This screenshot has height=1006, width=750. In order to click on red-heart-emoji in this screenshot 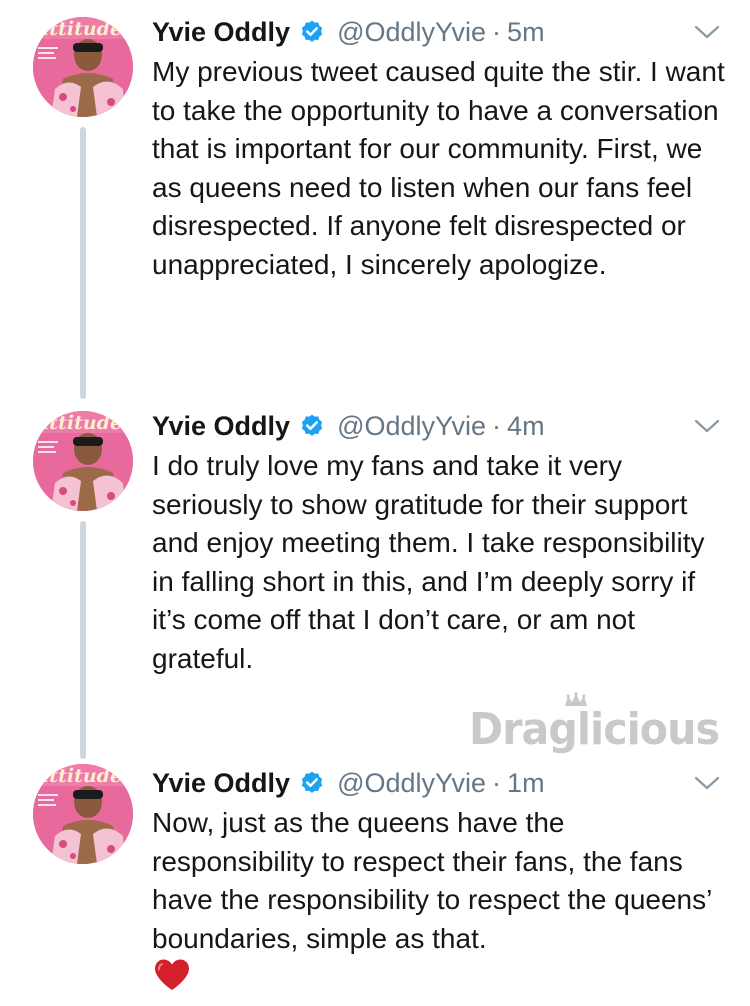, I will do `click(172, 974)`.